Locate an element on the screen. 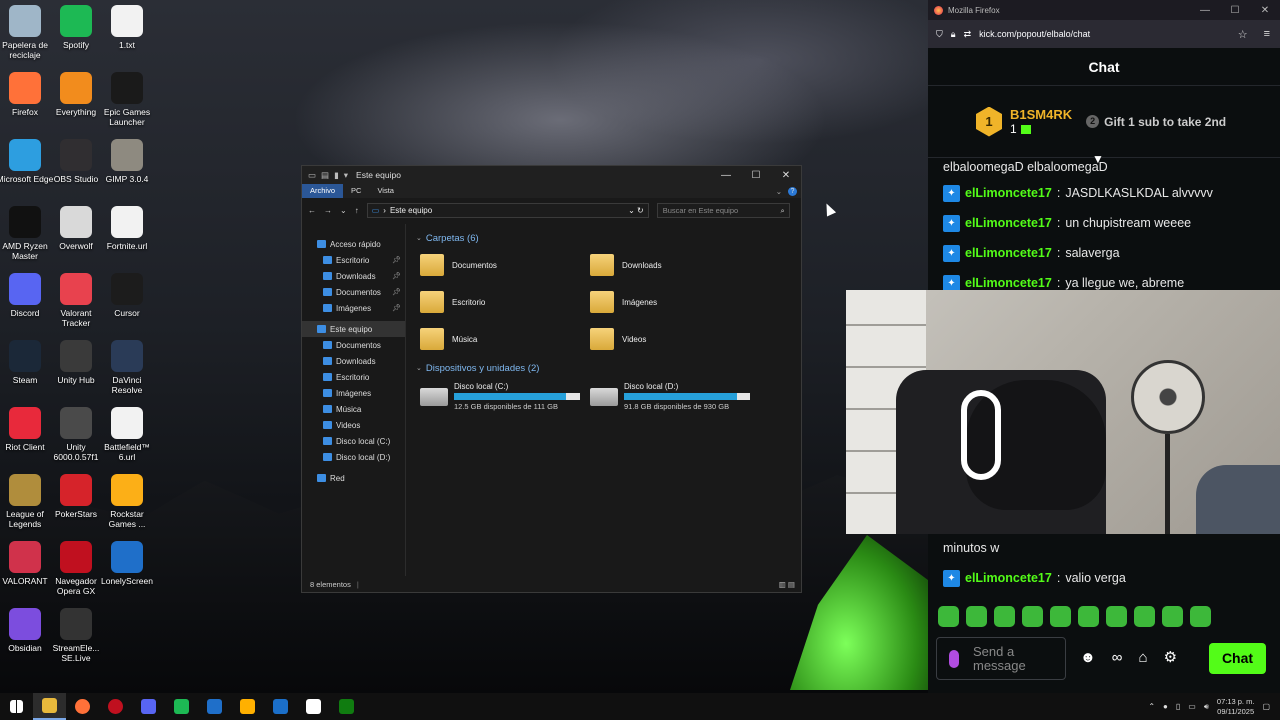  nav-item: Documentos is located at coordinates (353, 345).